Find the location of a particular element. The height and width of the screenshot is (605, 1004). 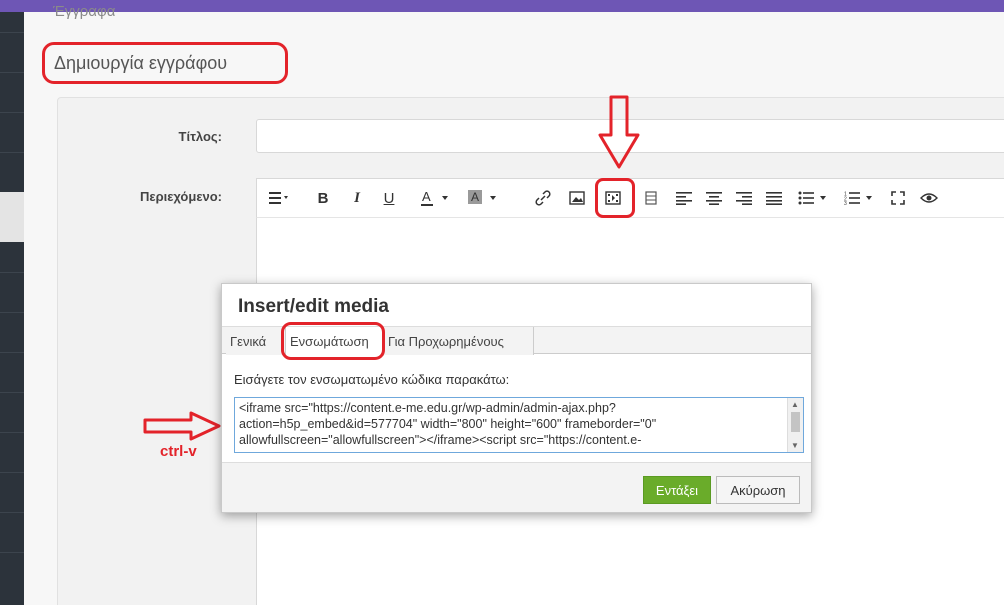

scroll-down-icon: ▼ is located at coordinates (795, 445).